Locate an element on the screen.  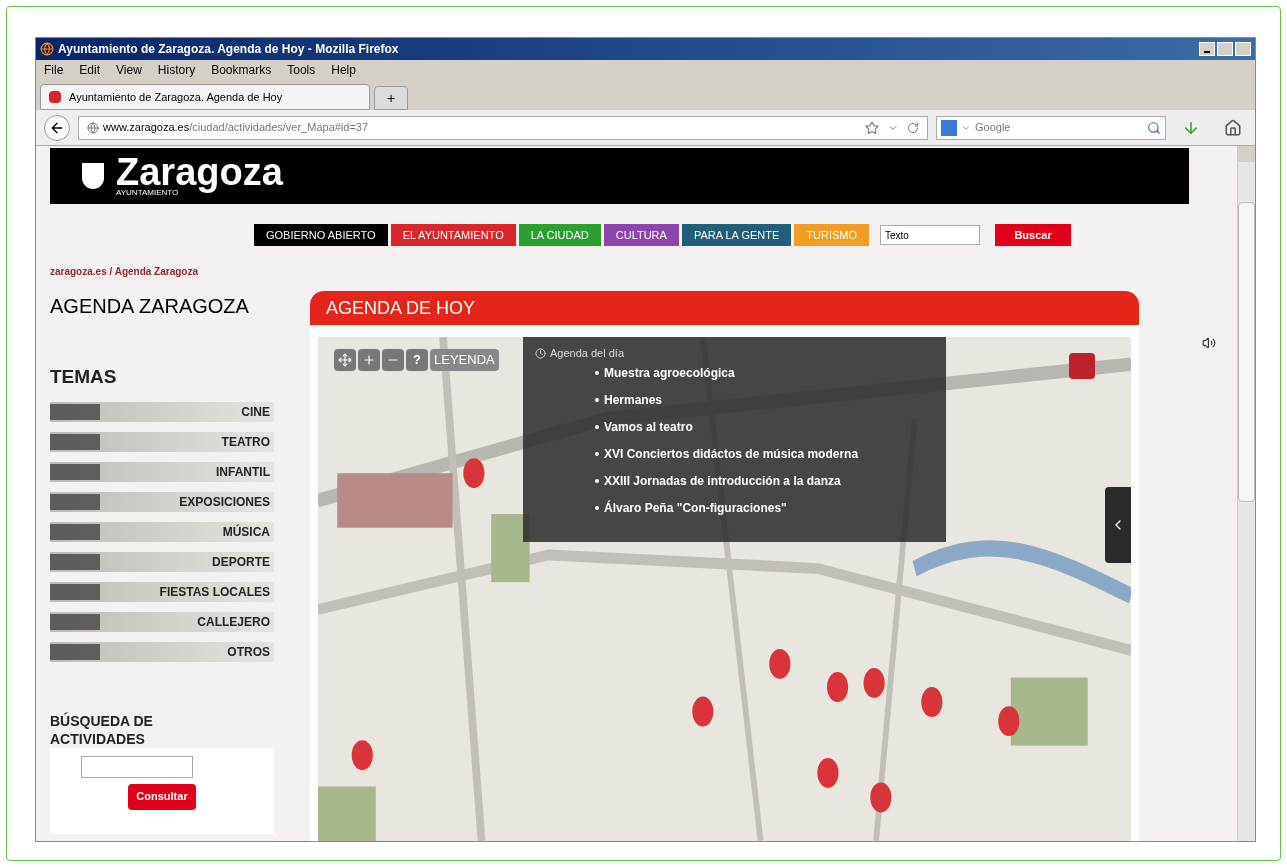
back-button is located at coordinates (57, 127).